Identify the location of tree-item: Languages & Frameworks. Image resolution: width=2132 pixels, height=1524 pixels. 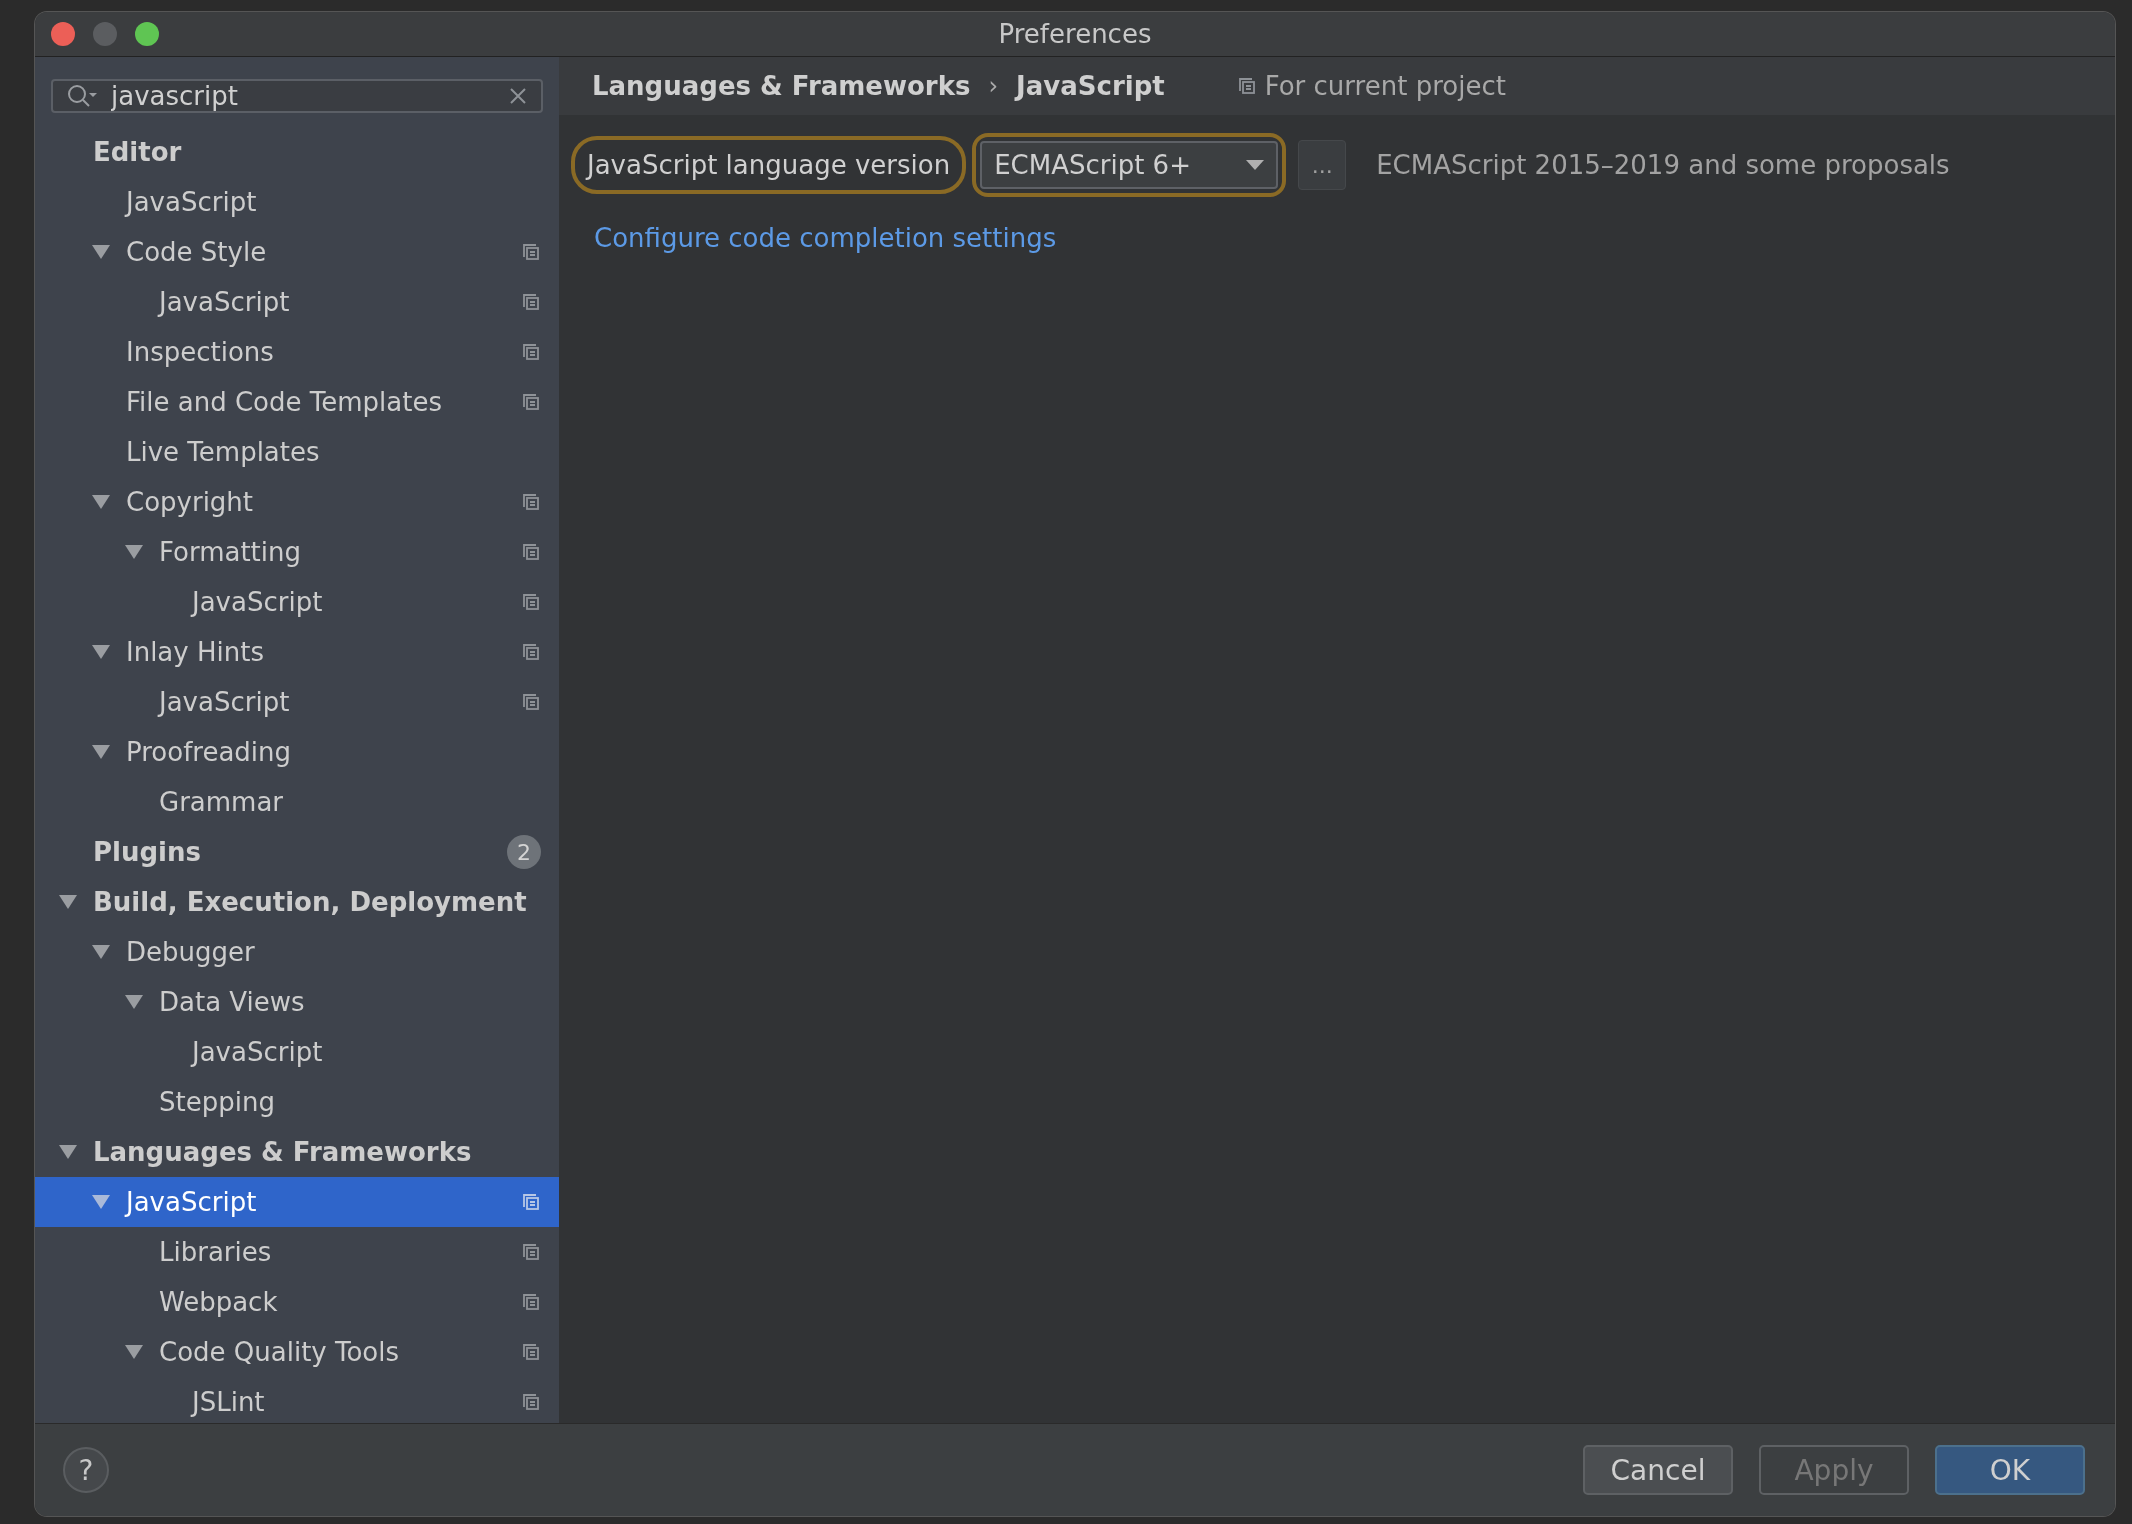
(297, 1152).